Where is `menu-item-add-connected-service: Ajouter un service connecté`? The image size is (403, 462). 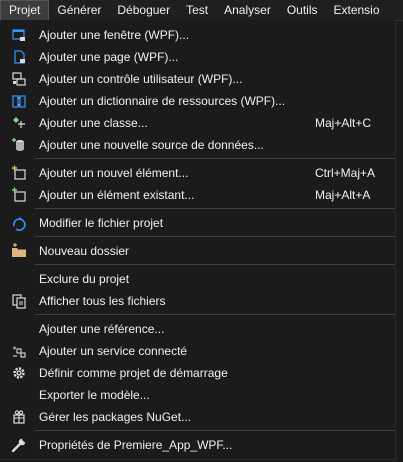 menu-item-add-connected-service: Ajouter un service connecté is located at coordinates (198, 351).